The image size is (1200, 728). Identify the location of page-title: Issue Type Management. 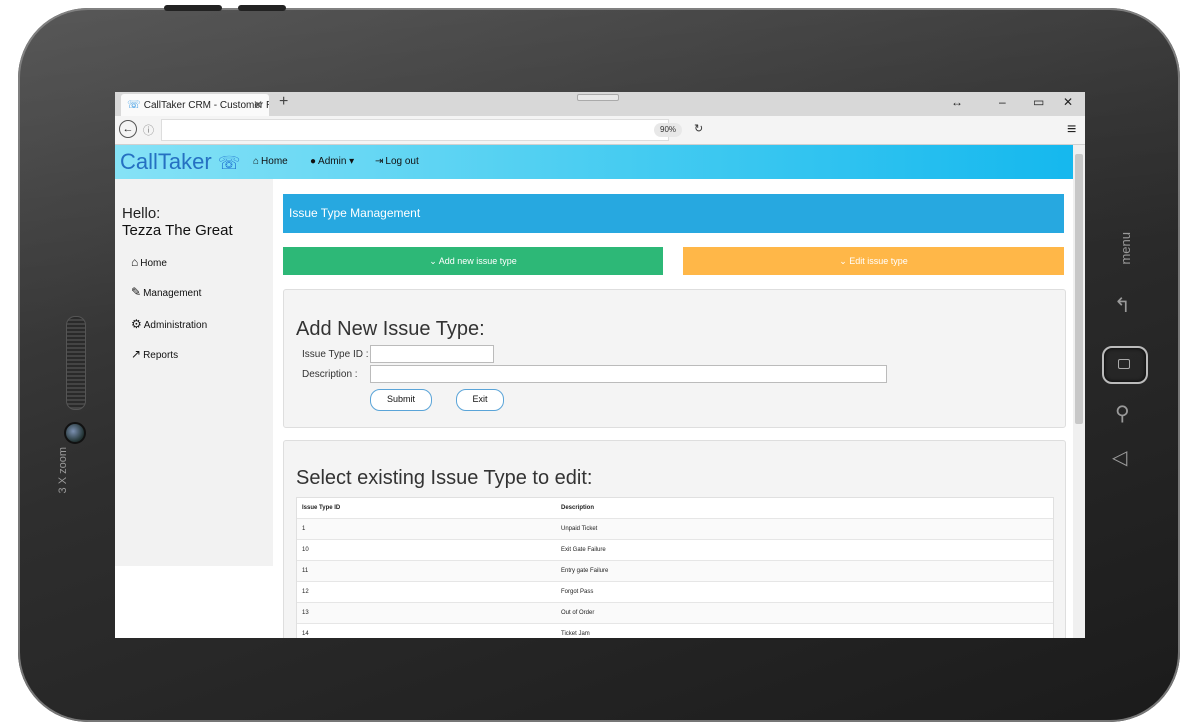
(673, 213).